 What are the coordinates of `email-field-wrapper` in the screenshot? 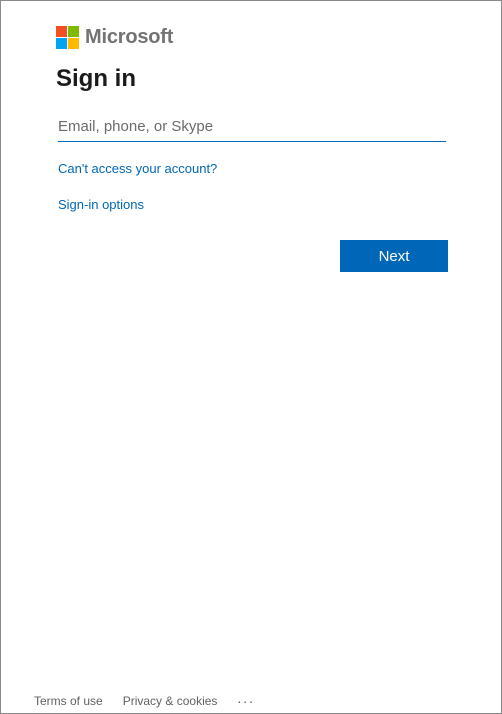 It's located at (252, 126).